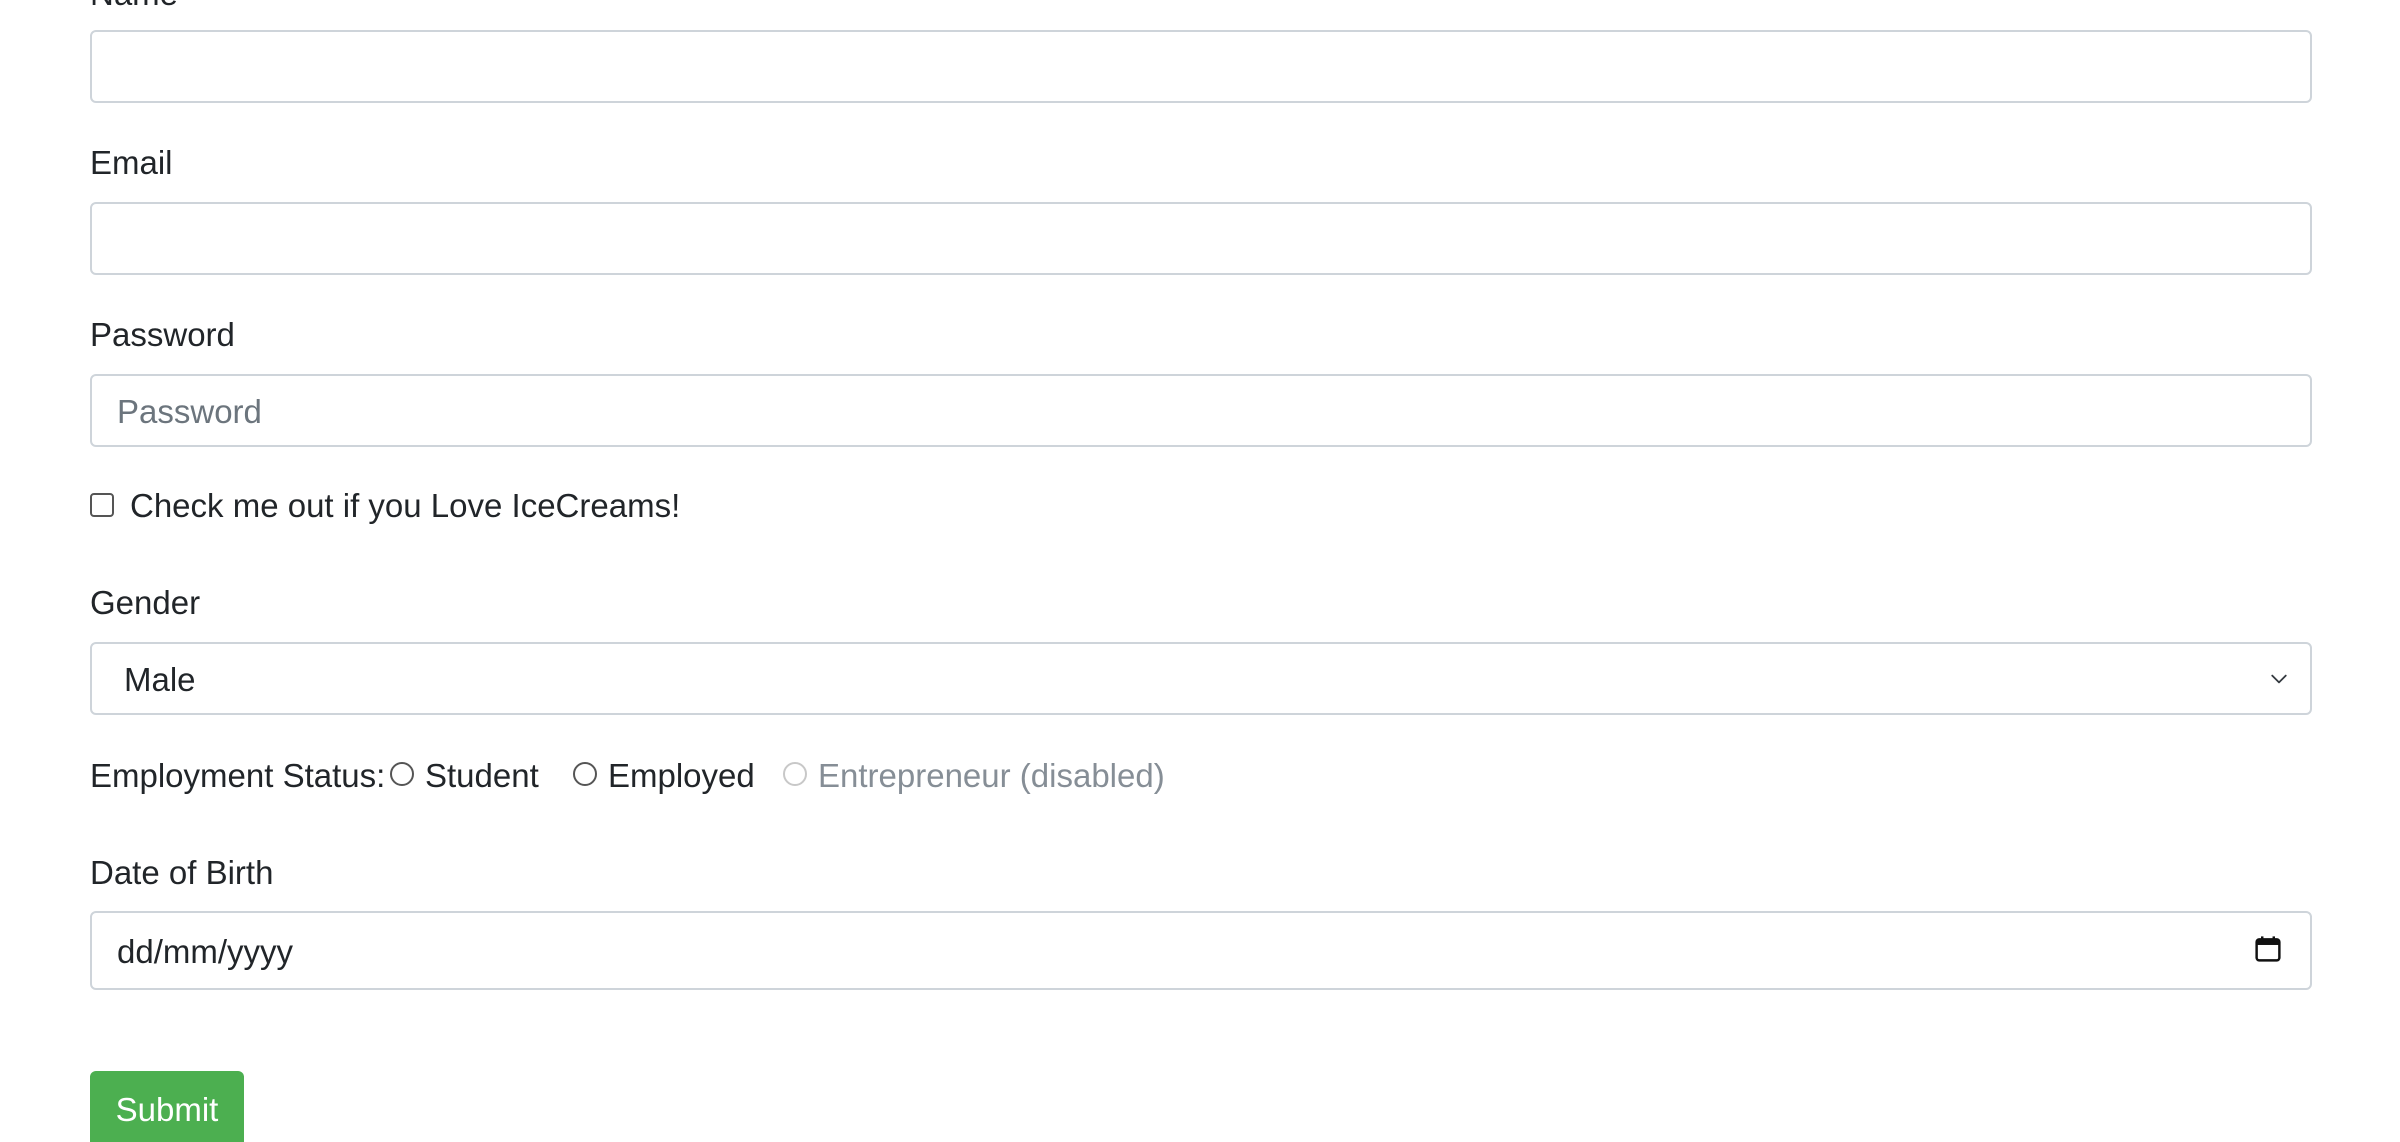  Describe the element at coordinates (991, 775) in the screenshot. I see `radio-entrepreneur-label: Entrepreneur (disabled)` at that location.